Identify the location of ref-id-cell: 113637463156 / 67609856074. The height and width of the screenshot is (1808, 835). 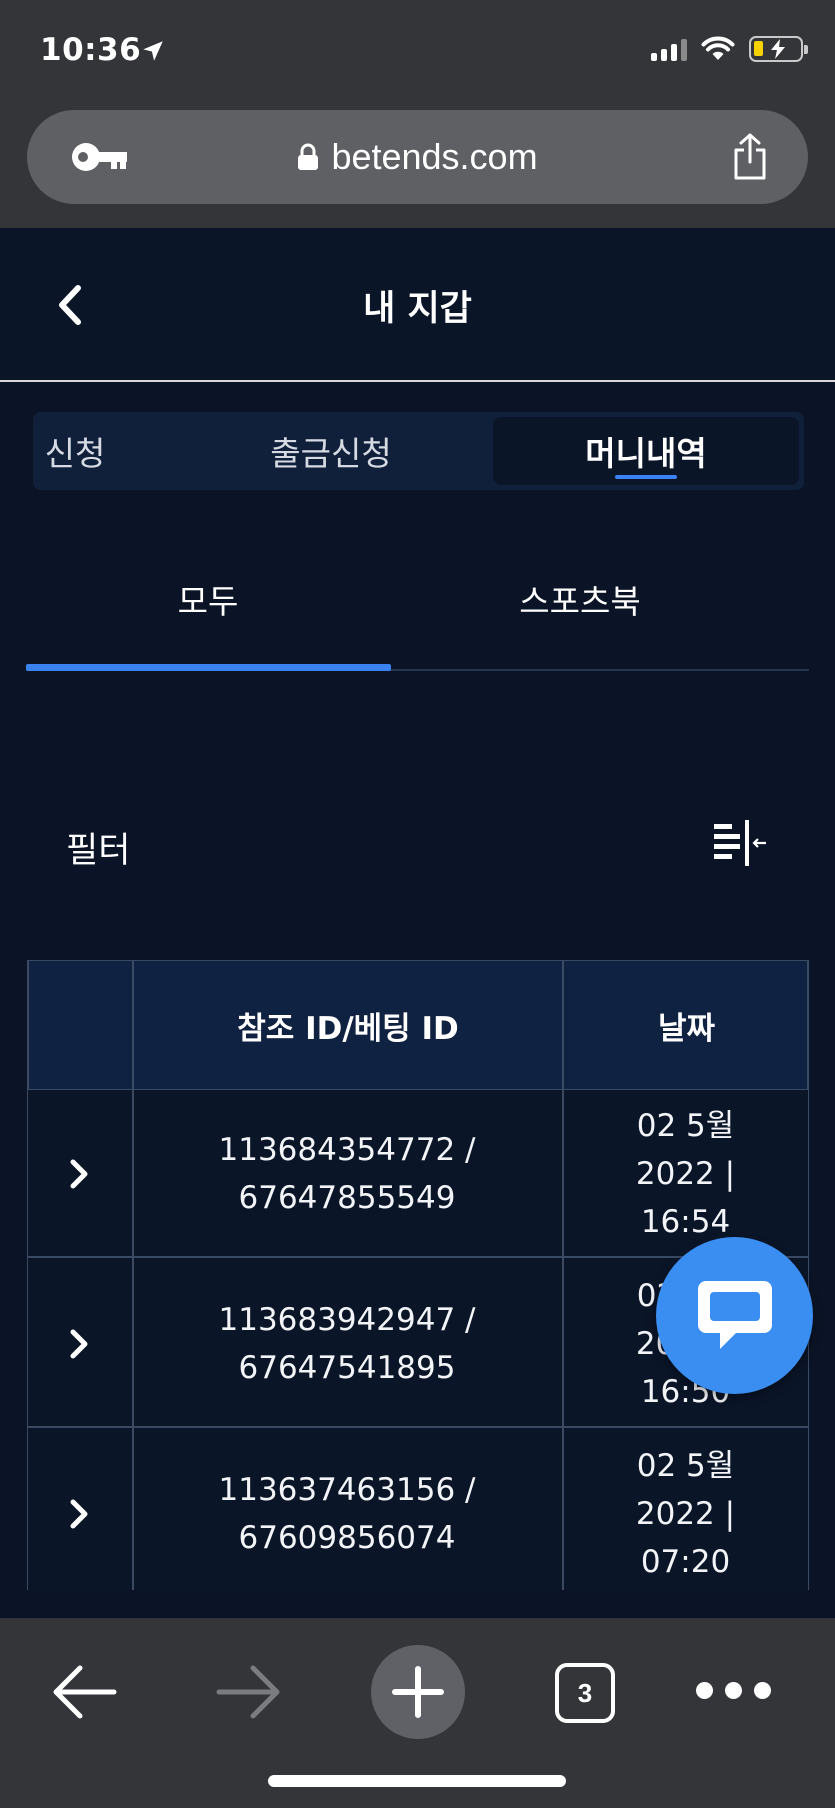
(347, 1514).